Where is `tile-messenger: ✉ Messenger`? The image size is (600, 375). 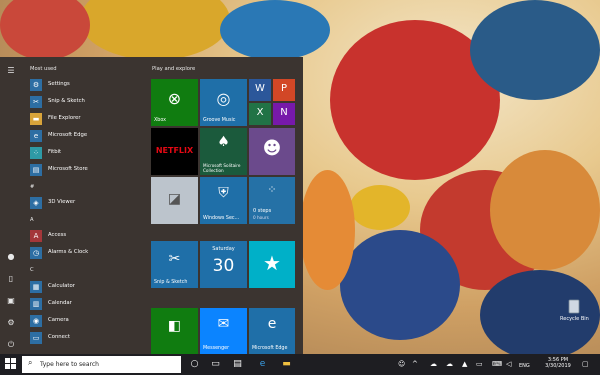
tile-messenger: ✉ Messenger is located at coordinates (223, 331).